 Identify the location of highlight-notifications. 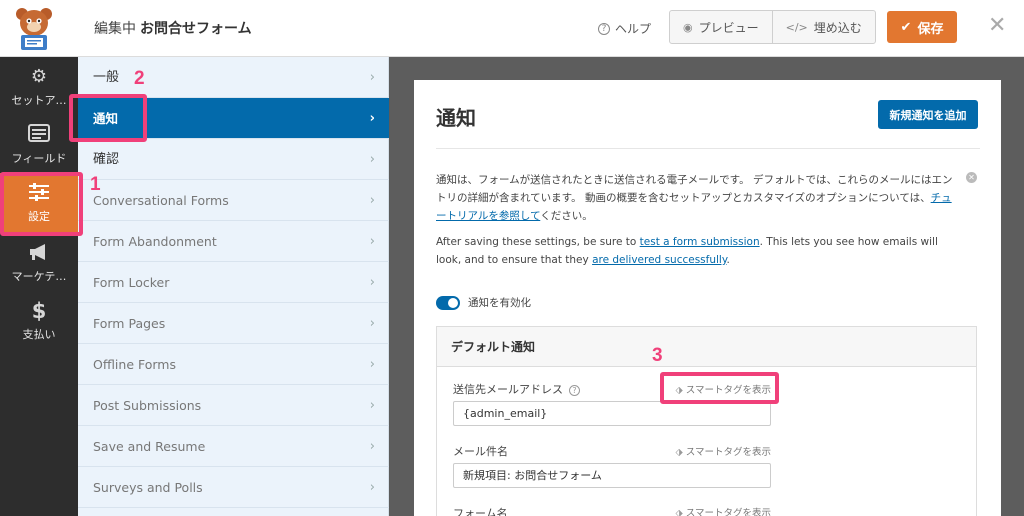
(108, 118).